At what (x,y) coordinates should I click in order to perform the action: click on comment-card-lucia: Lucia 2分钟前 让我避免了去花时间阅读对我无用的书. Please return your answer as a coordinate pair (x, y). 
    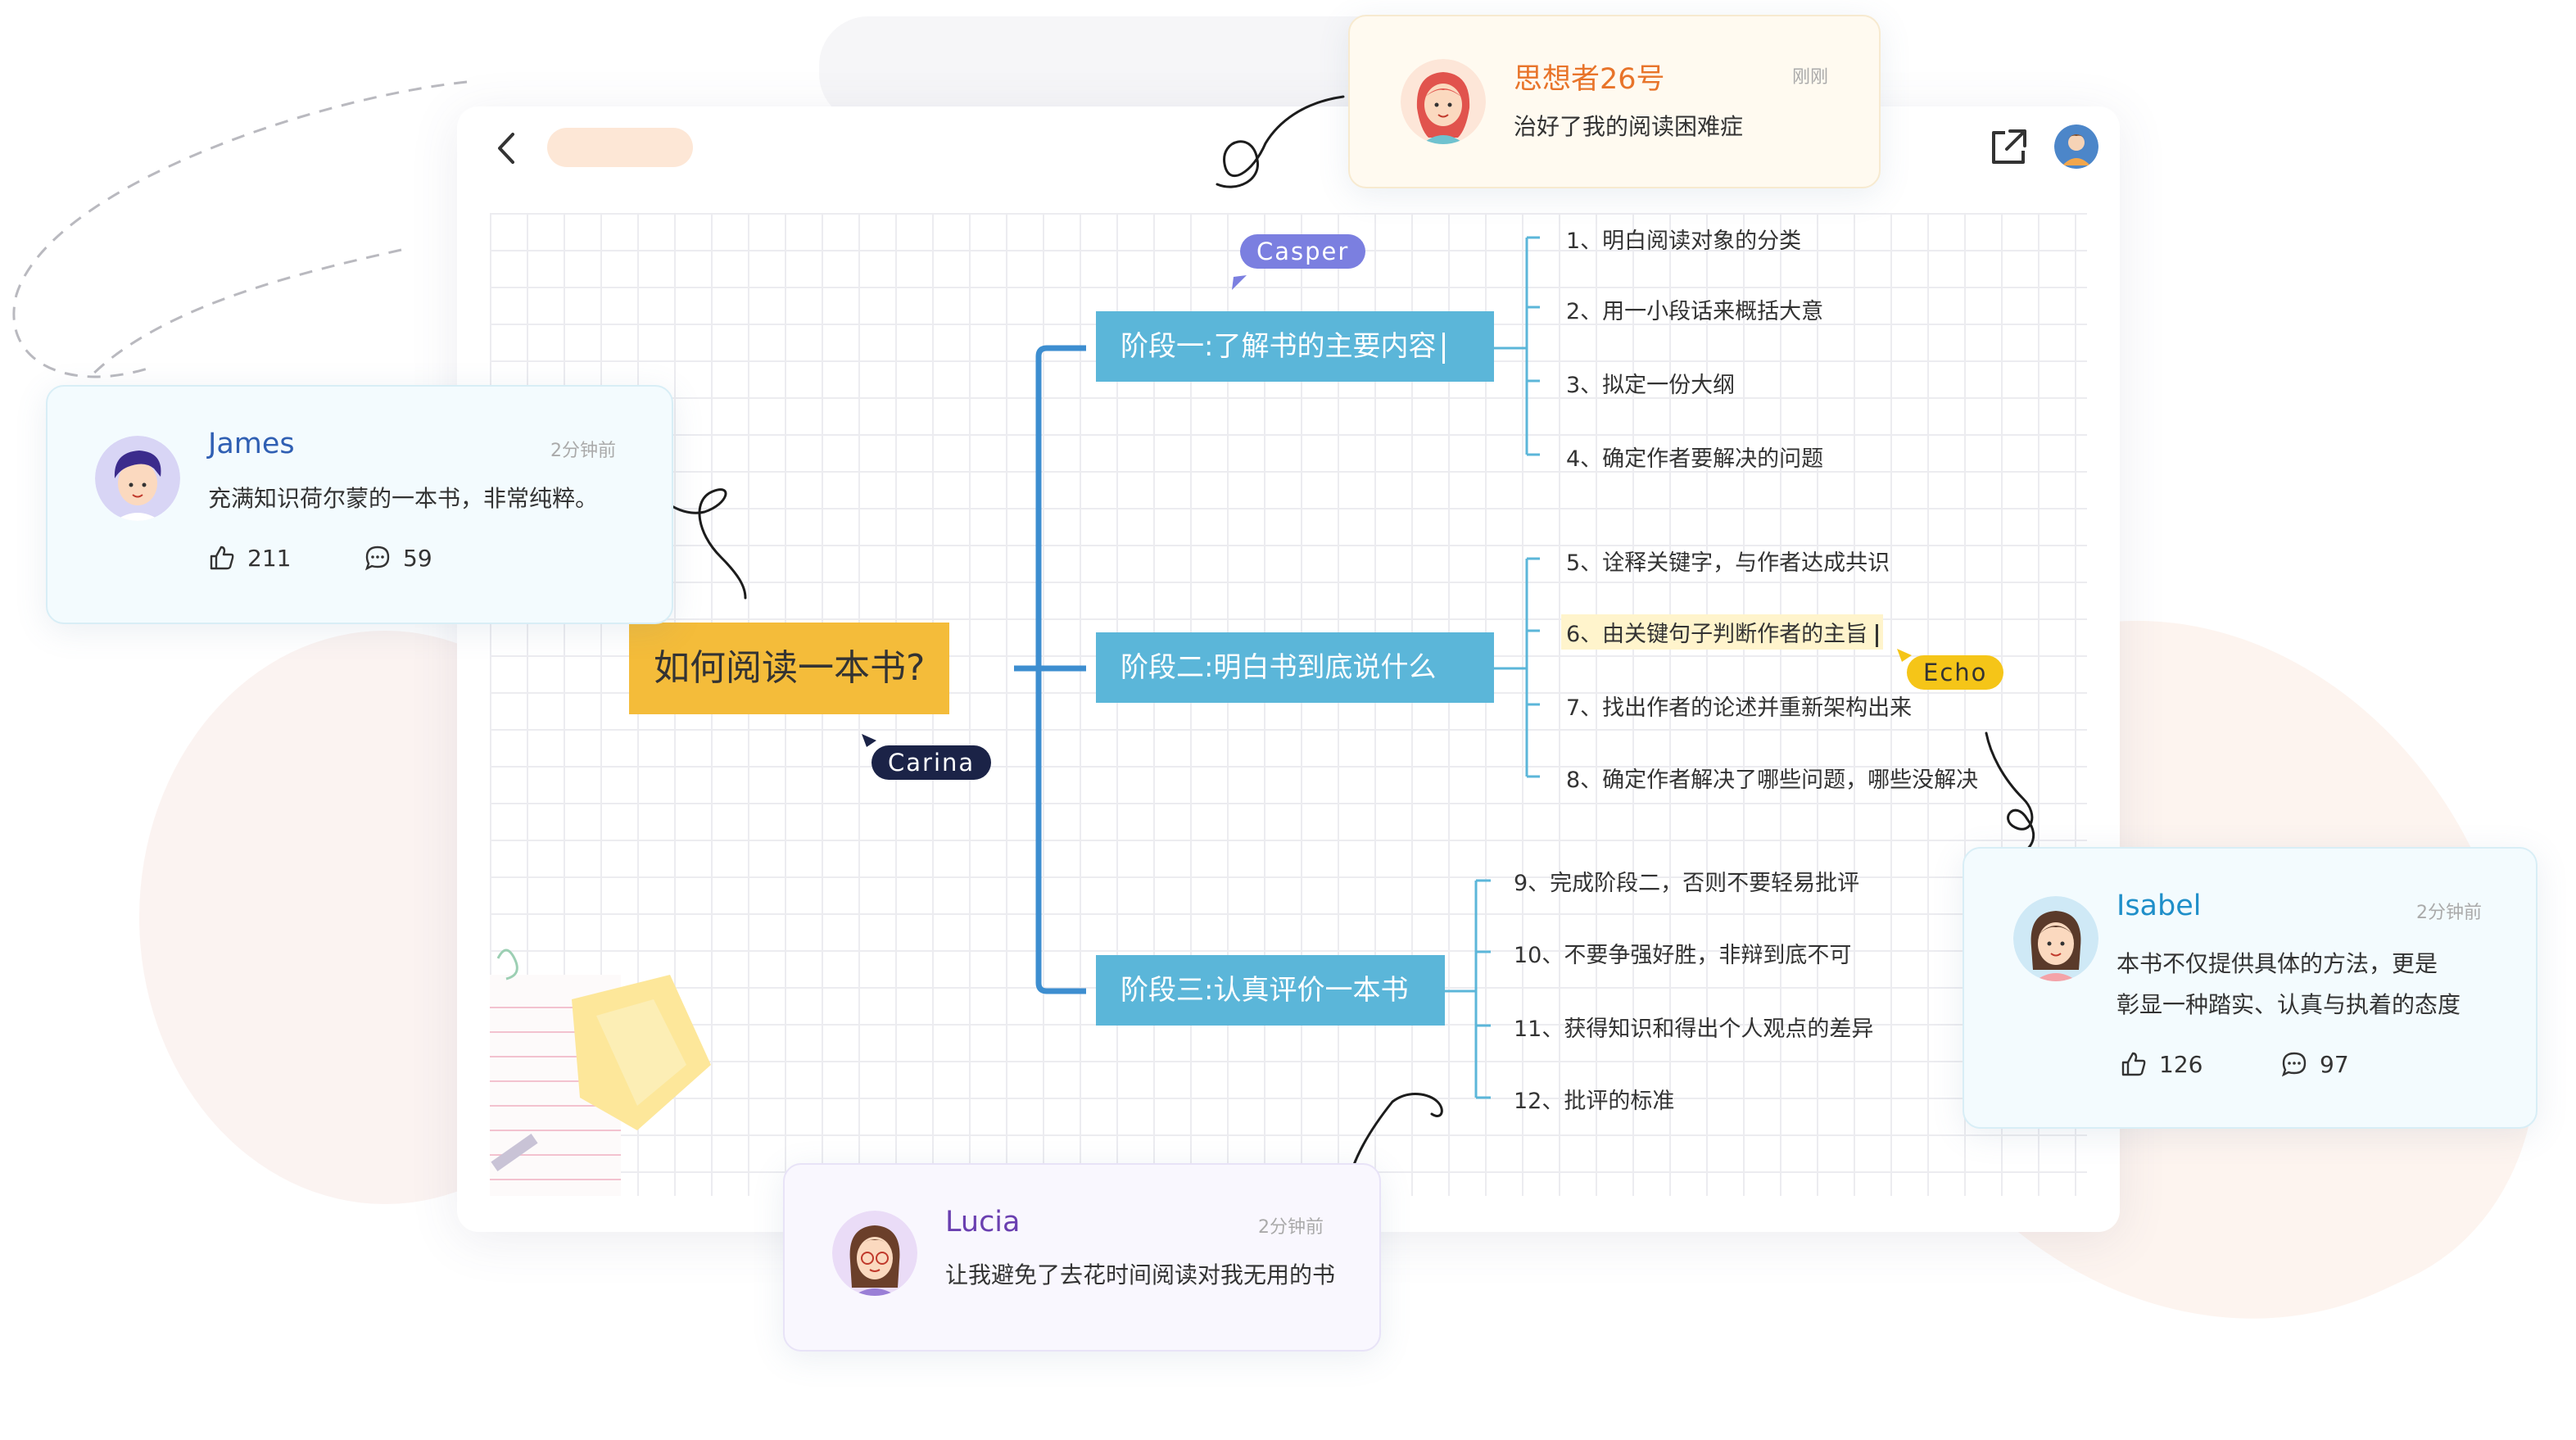
    Looking at the image, I should click on (1082, 1257).